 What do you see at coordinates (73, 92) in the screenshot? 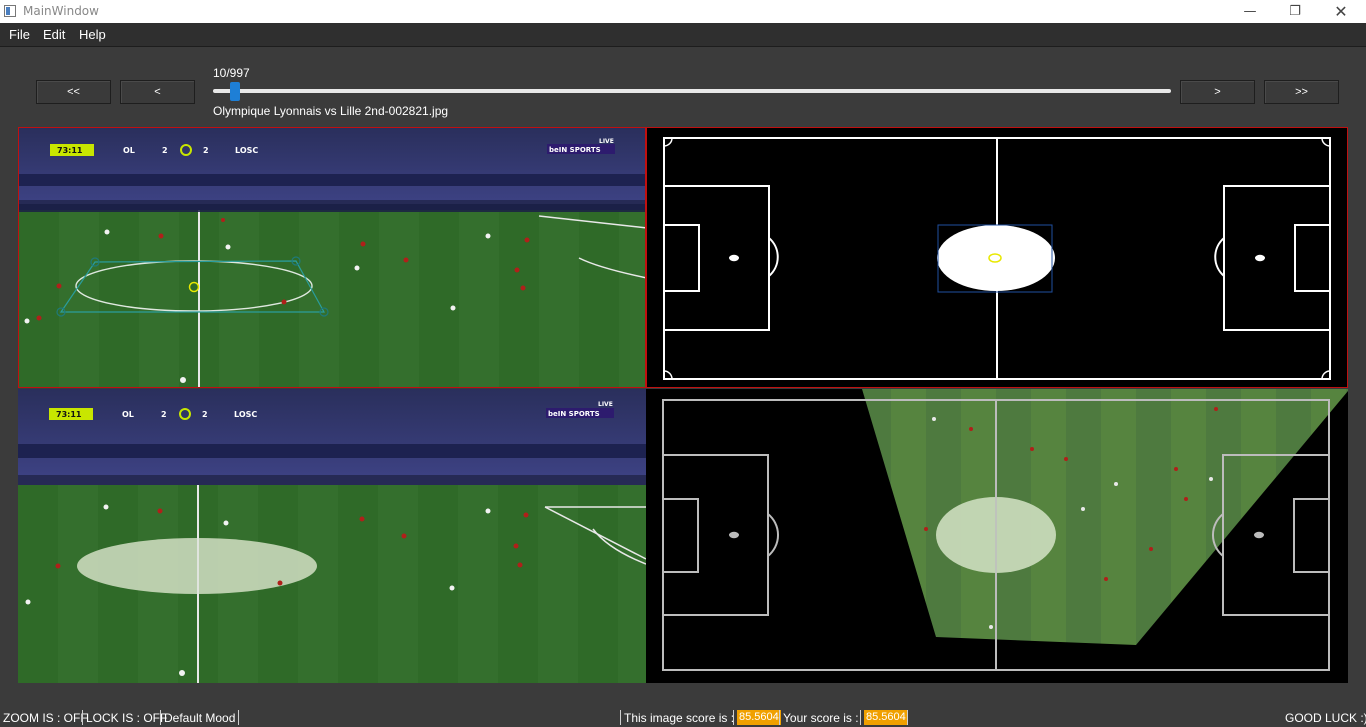
I see `first-frame-button: <<` at bounding box center [73, 92].